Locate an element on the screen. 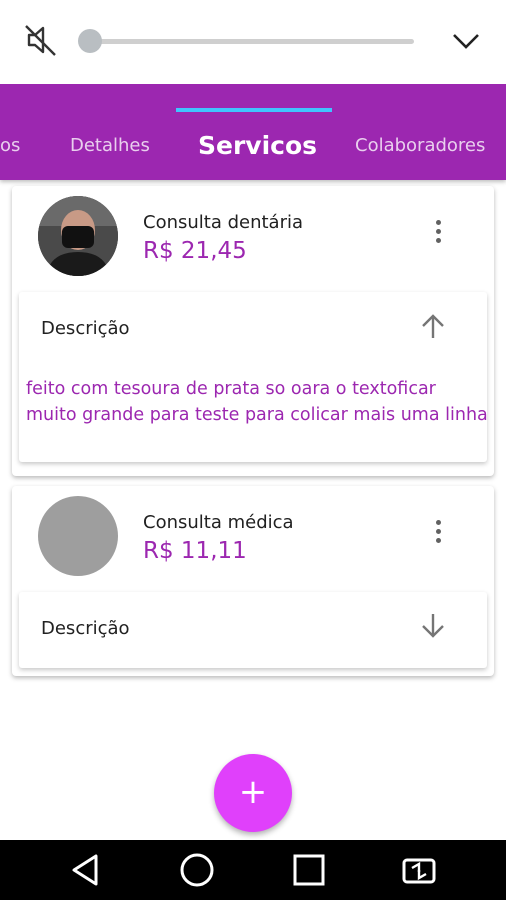 The image size is (506, 900). arrow-up-icon is located at coordinates (433, 326).